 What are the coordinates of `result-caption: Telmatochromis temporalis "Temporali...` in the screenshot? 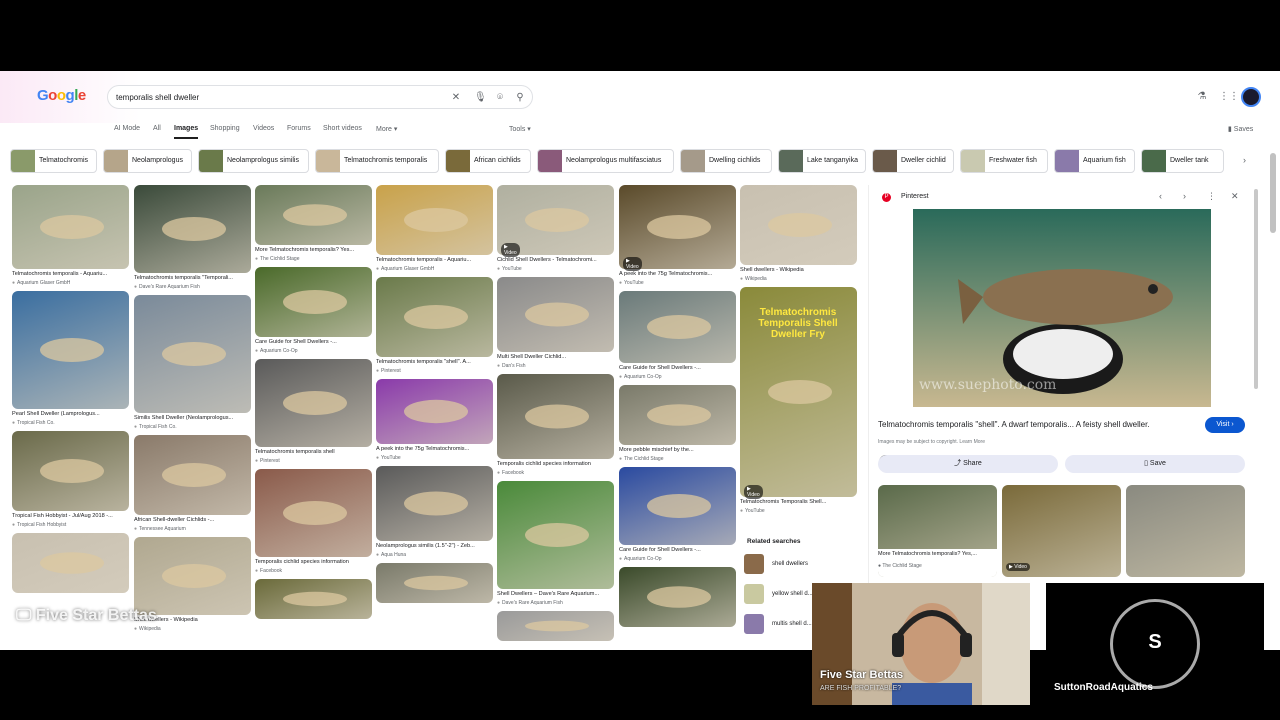 It's located at (192, 278).